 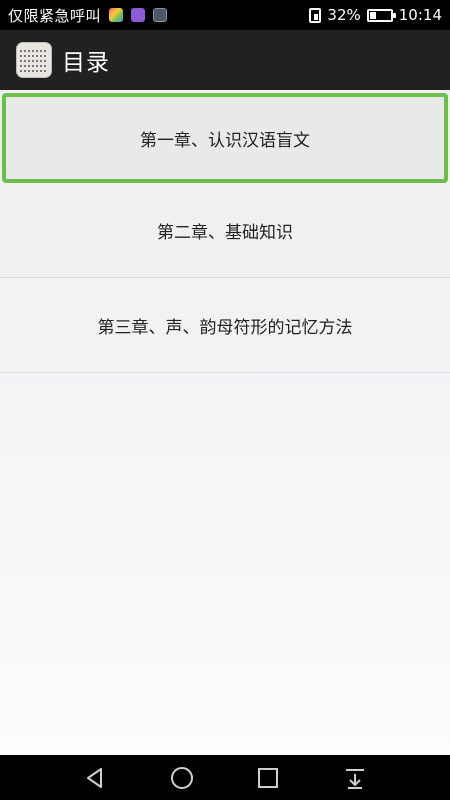 What do you see at coordinates (225, 60) in the screenshot?
I see `app-bar: 目录` at bounding box center [225, 60].